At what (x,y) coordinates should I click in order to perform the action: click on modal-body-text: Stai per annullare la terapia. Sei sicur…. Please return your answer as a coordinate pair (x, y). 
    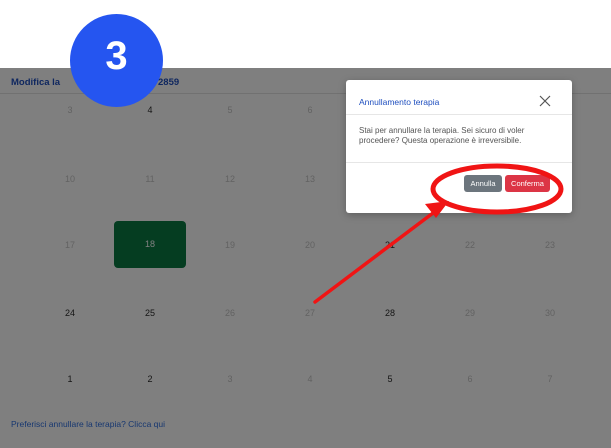
    Looking at the image, I should click on (442, 135).